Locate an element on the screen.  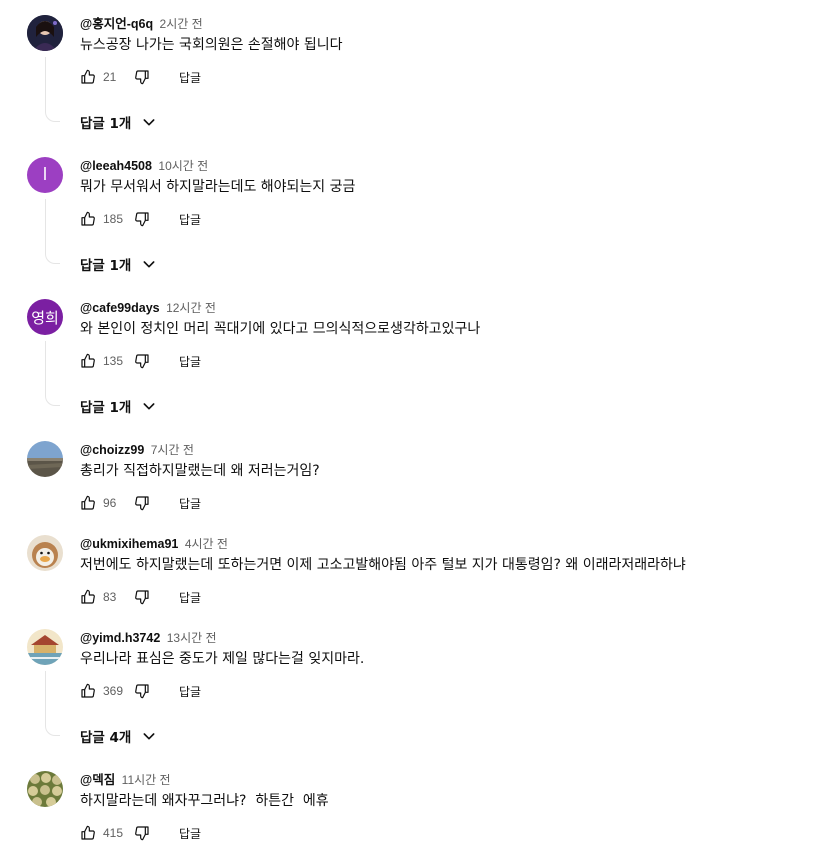
avatar: 영희 is located at coordinates (45, 317).